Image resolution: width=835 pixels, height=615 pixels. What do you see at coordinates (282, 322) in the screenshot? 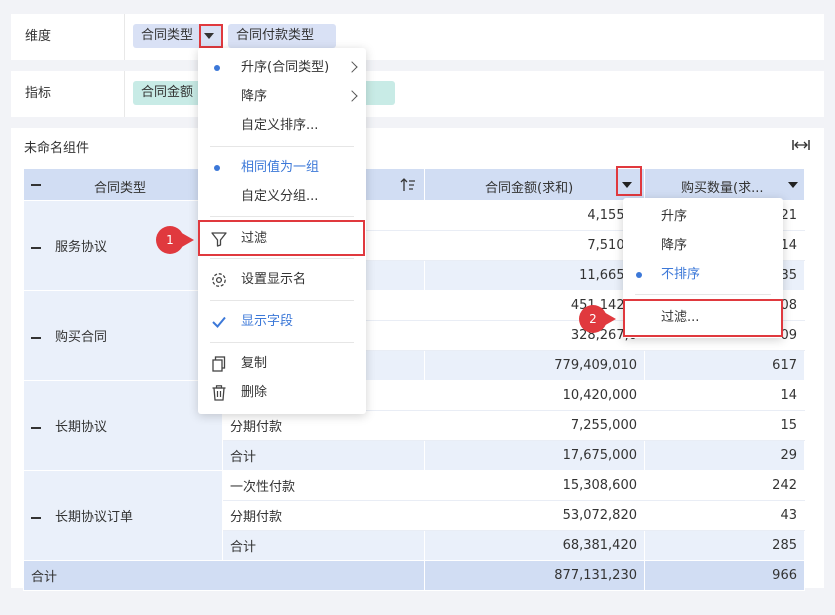
I see `menu-item-show-field: 显示字段` at bounding box center [282, 322].